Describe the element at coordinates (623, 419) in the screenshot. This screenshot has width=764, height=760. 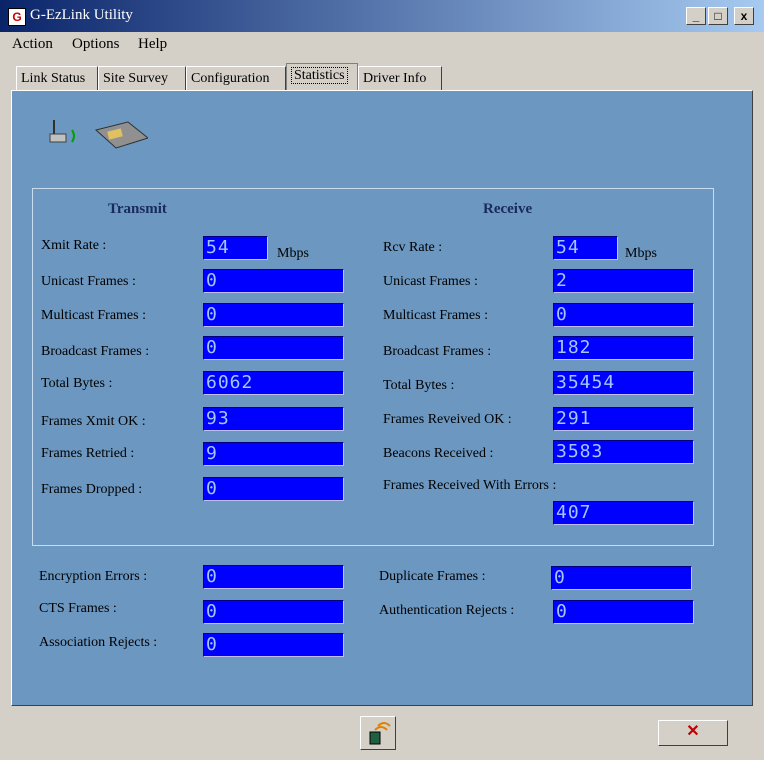
I see `frames-received-ok-display: 291` at that location.